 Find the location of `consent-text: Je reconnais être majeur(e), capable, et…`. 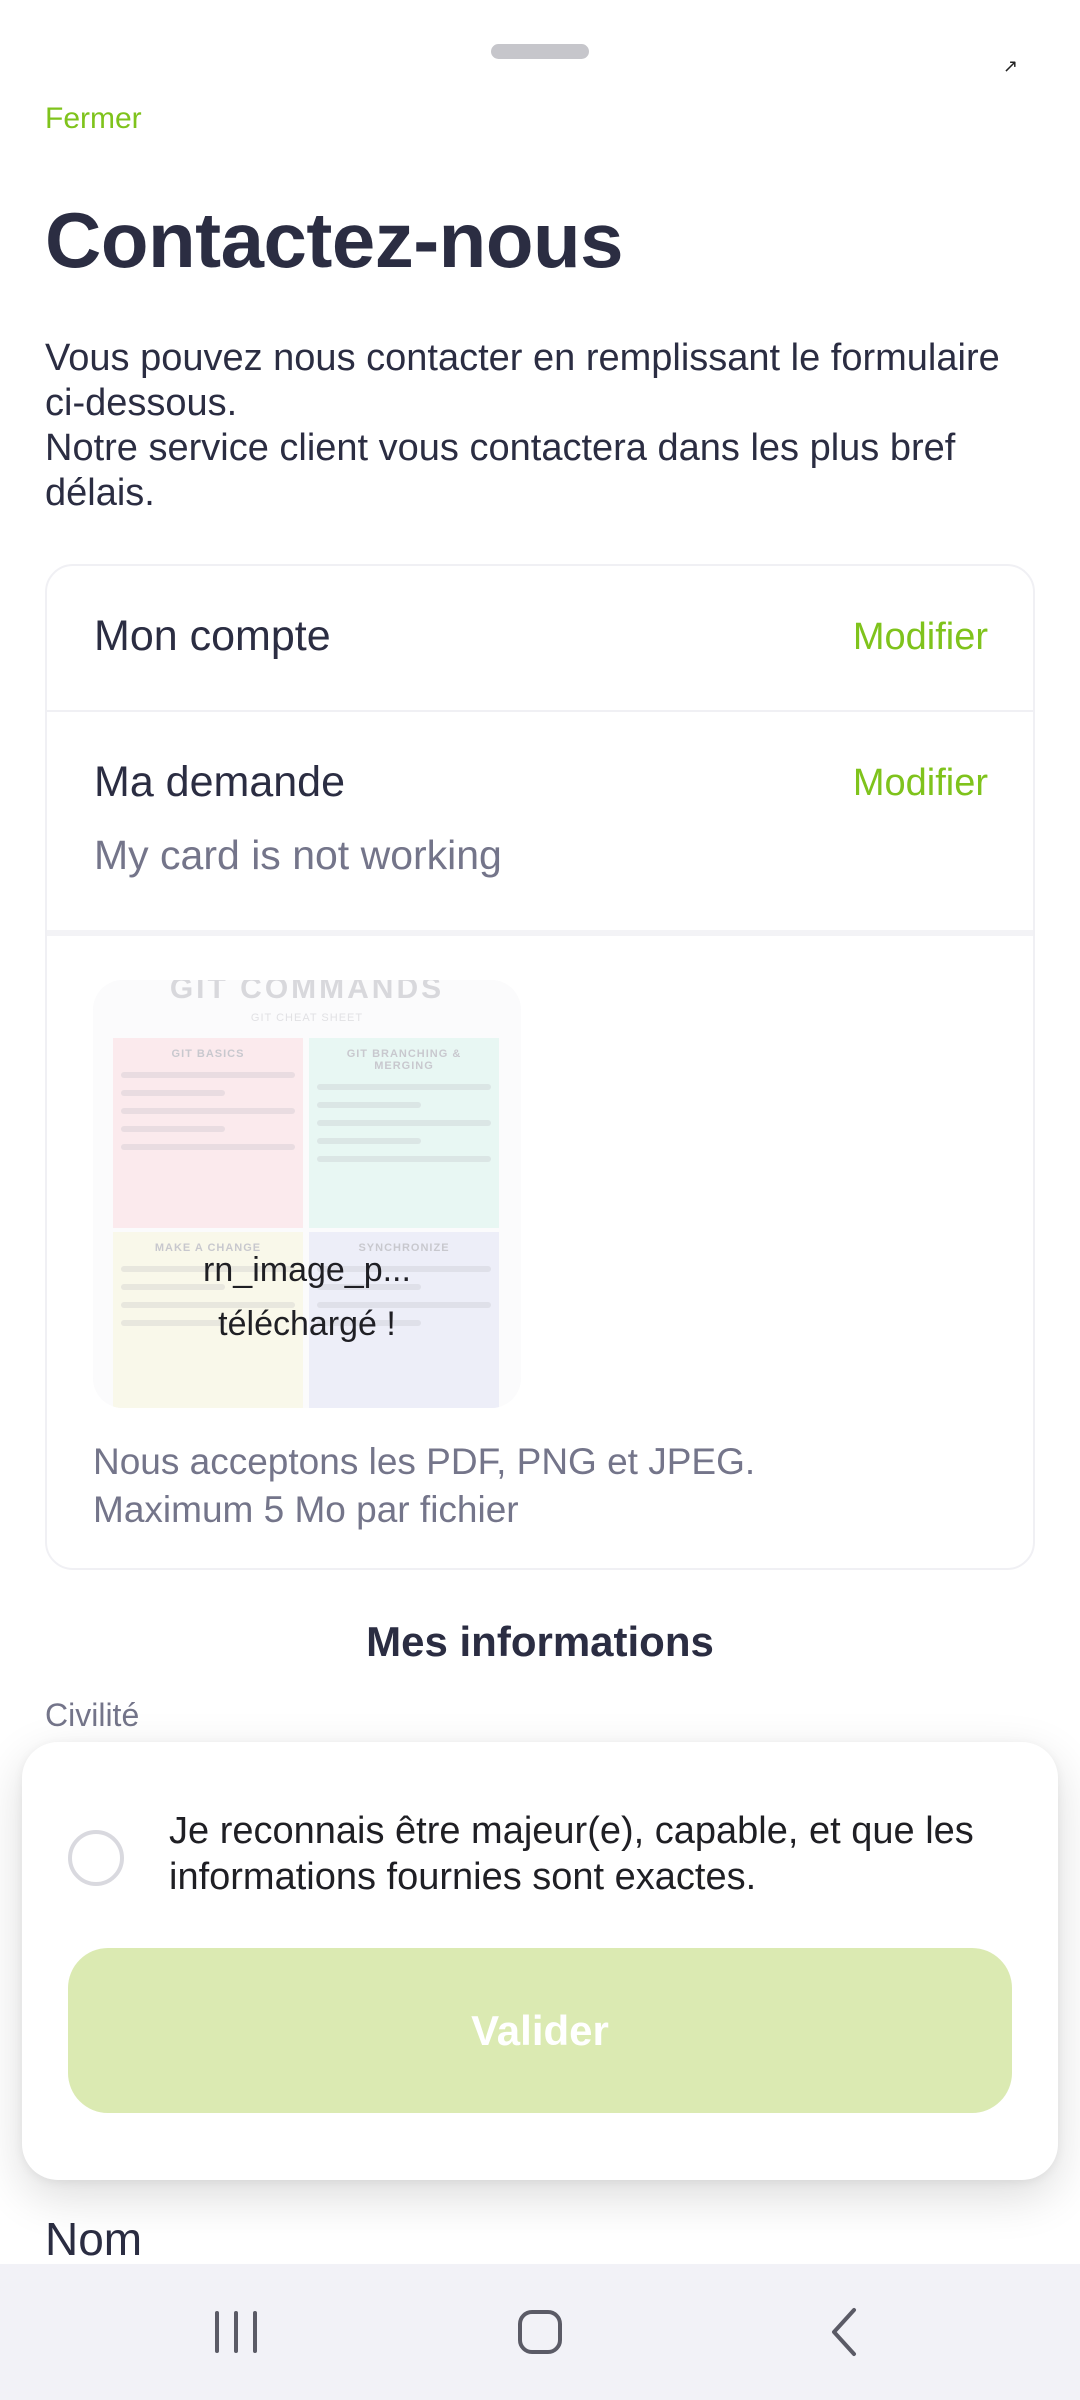

consent-text: Je reconnais être majeur(e), capable, et… is located at coordinates (599, 1854).